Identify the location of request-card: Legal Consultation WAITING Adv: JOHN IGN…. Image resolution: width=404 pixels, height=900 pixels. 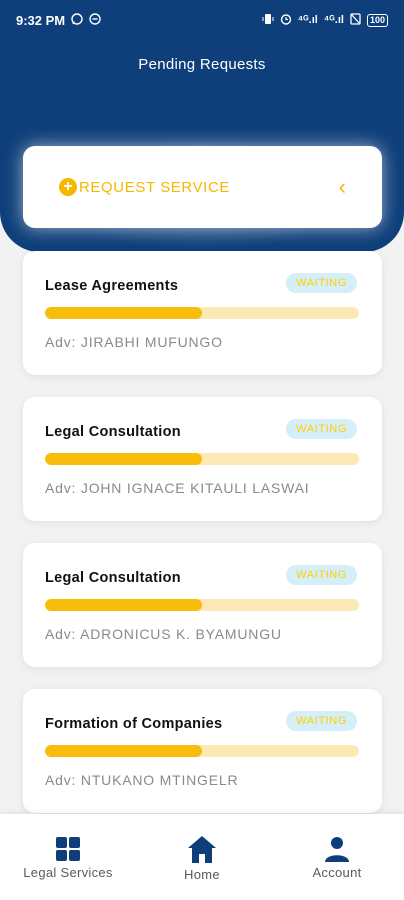
(202, 459).